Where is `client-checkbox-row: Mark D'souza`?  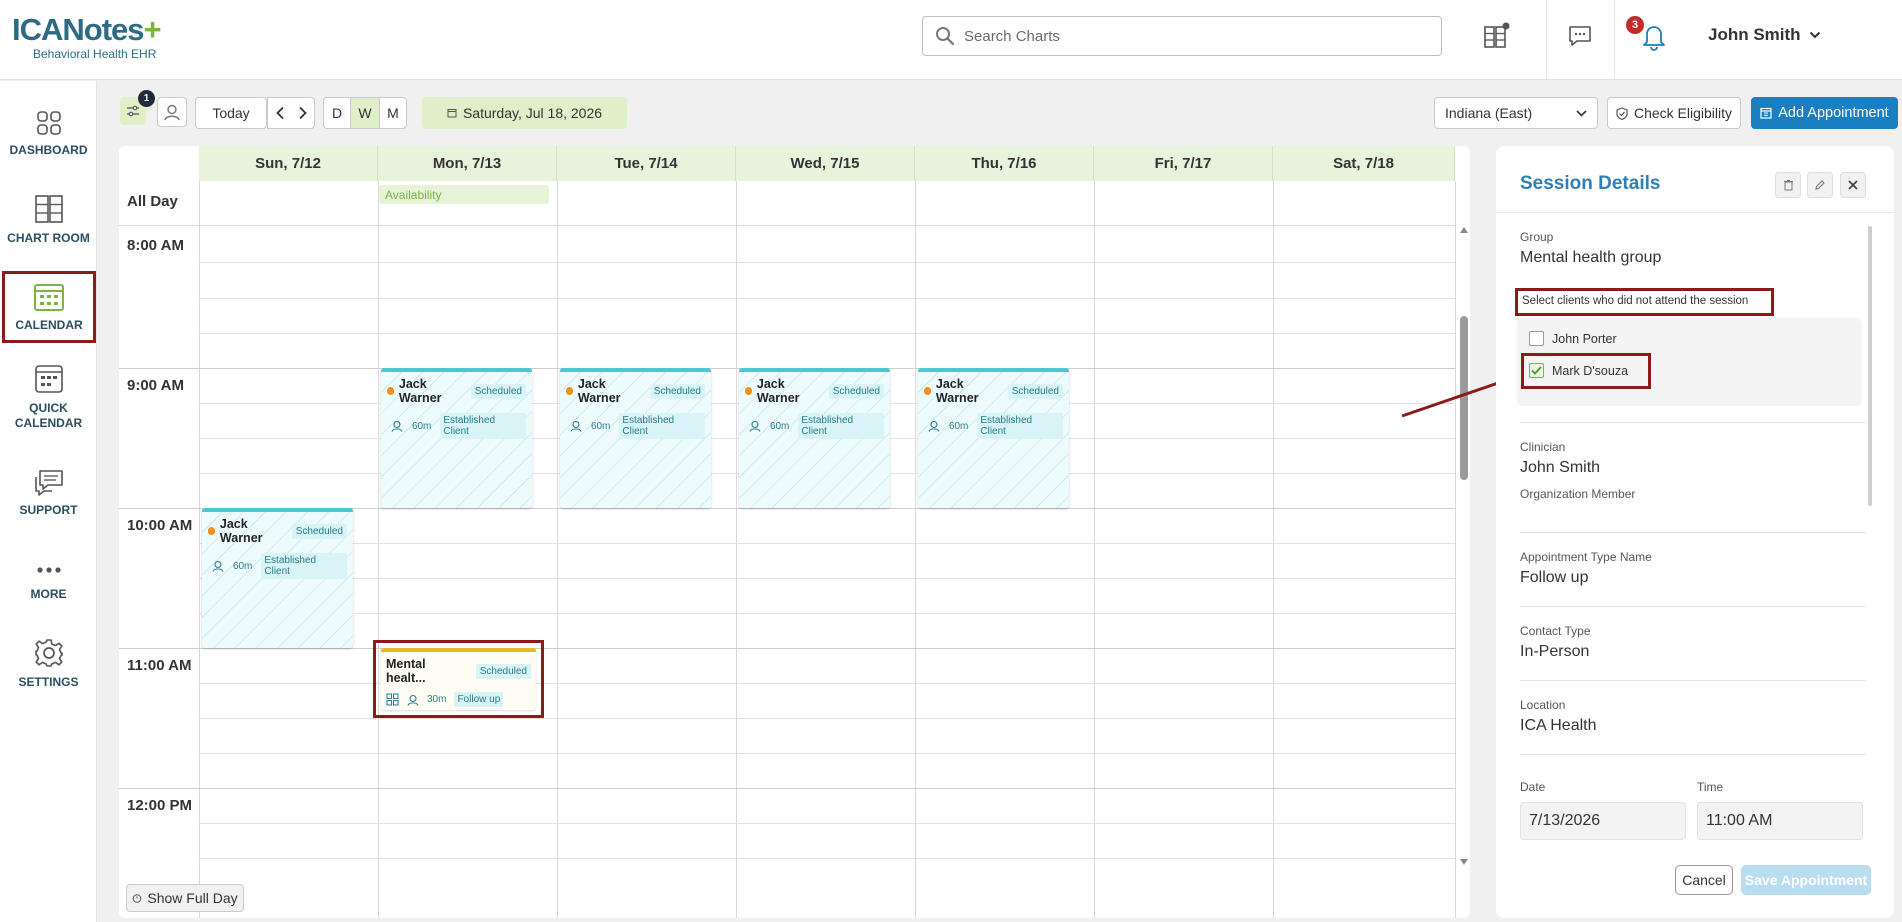
client-checkbox-row: Mark D'souza is located at coordinates (1578, 370).